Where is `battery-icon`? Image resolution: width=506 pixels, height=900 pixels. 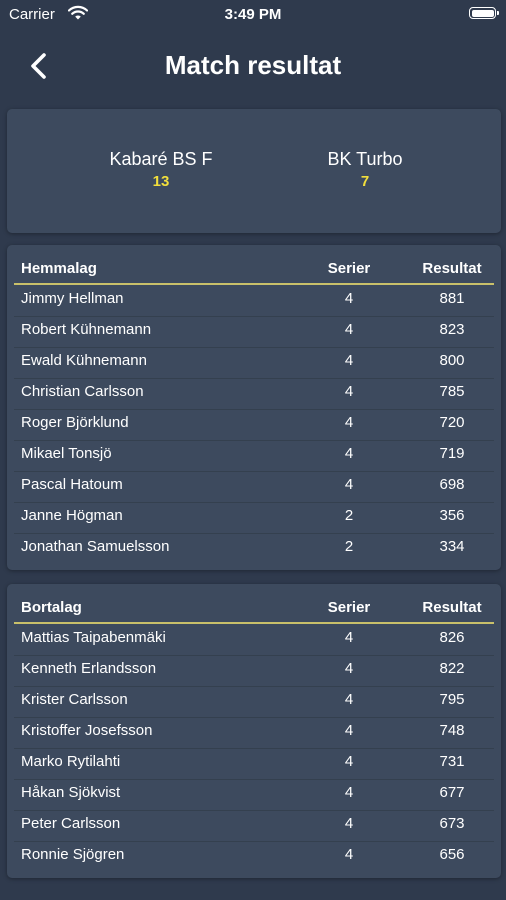
battery-icon is located at coordinates (484, 13).